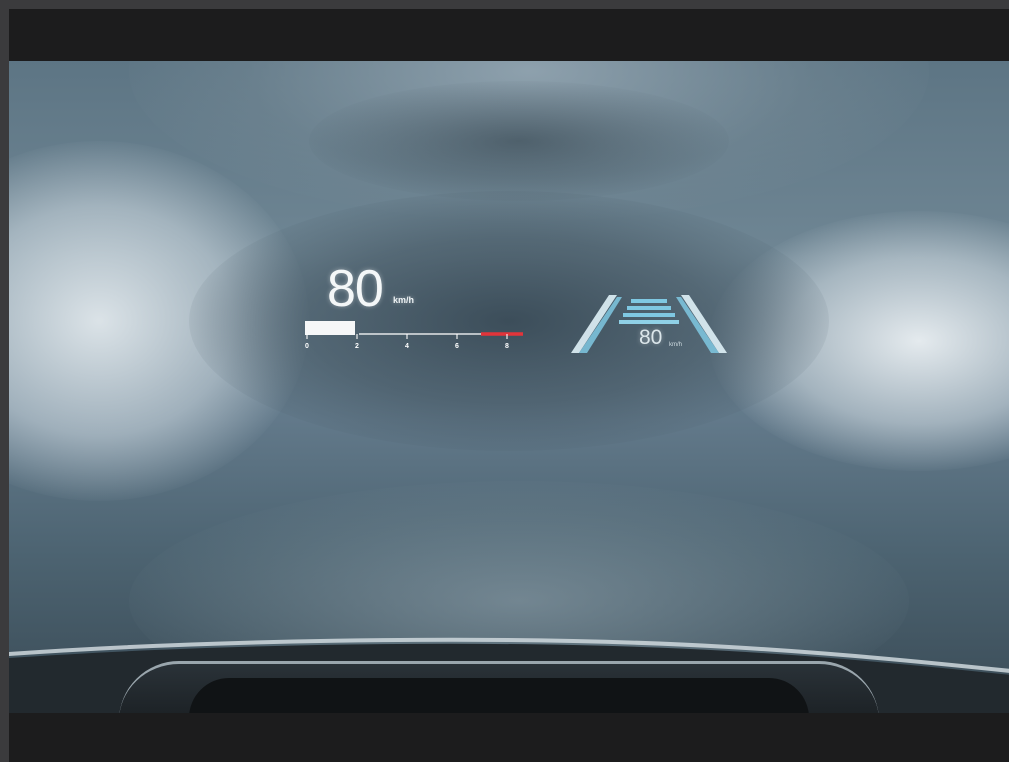 Image resolution: width=1009 pixels, height=762 pixels. What do you see at coordinates (457, 346) in the screenshot?
I see `gauge-tick-label-6: 6` at bounding box center [457, 346].